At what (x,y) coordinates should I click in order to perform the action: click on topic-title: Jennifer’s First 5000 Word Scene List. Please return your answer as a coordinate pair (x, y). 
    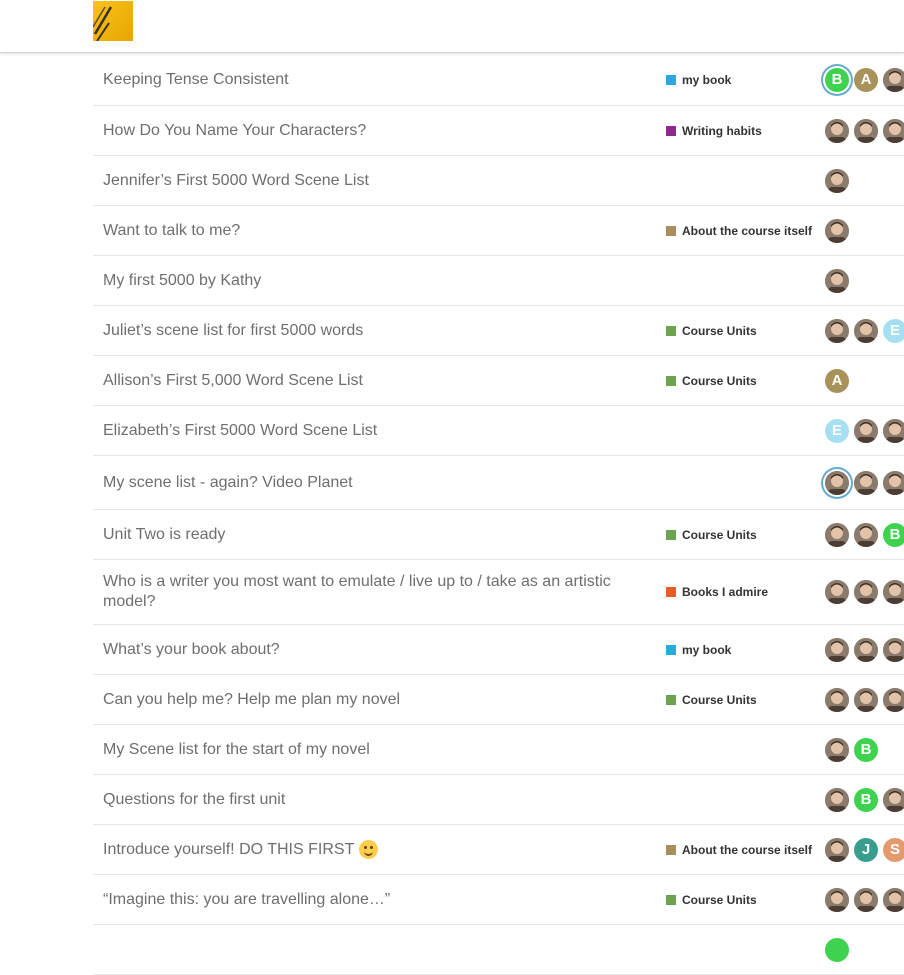
    Looking at the image, I should click on (363, 180).